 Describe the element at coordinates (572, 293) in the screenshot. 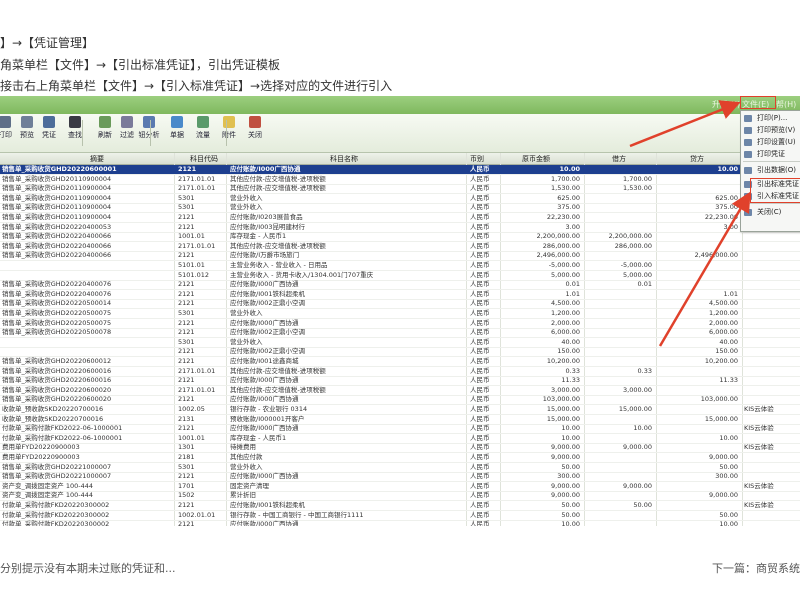

I see `cell-amt: 1.01` at that location.